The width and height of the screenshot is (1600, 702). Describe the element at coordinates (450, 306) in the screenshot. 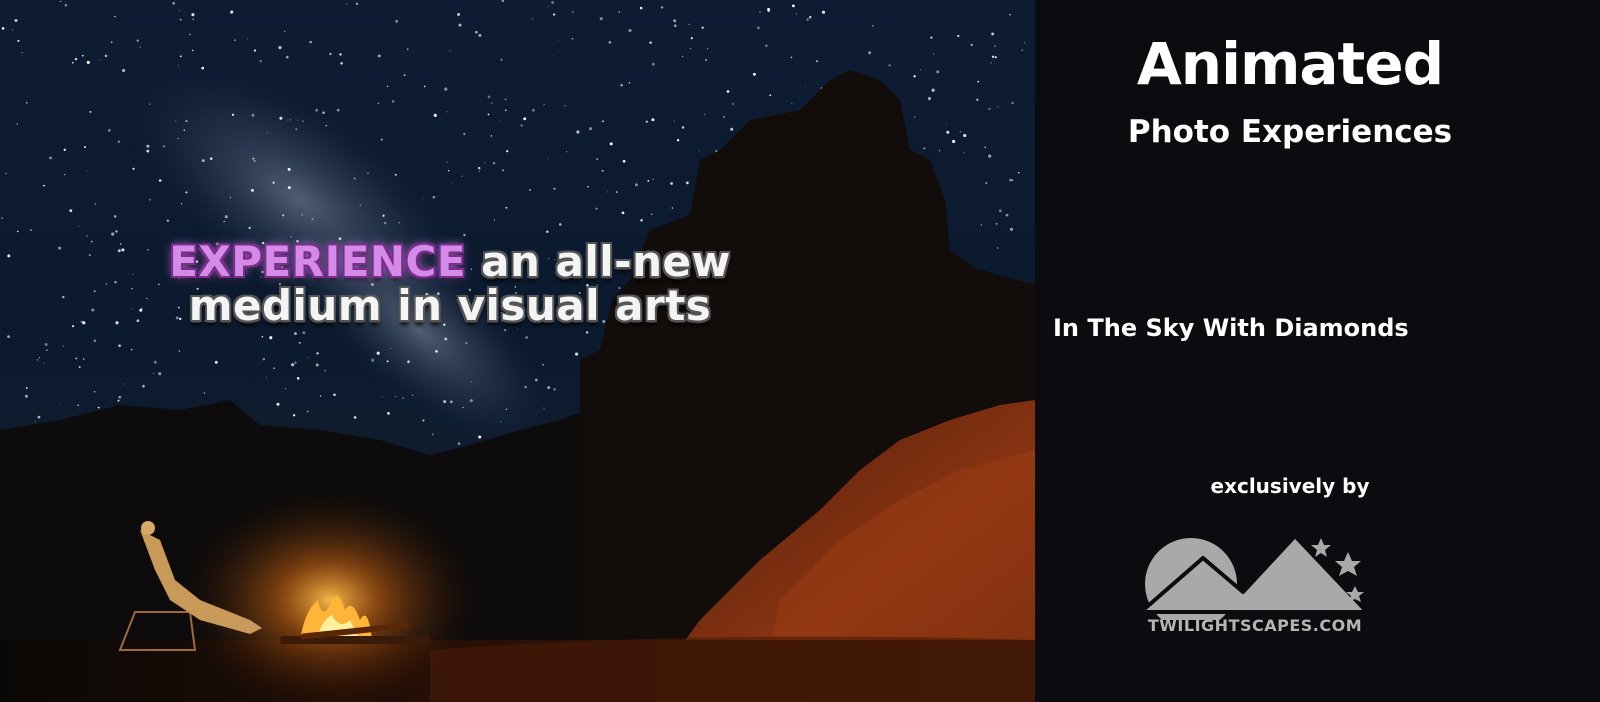

I see `hero-line-2: medium in visual arts` at that location.